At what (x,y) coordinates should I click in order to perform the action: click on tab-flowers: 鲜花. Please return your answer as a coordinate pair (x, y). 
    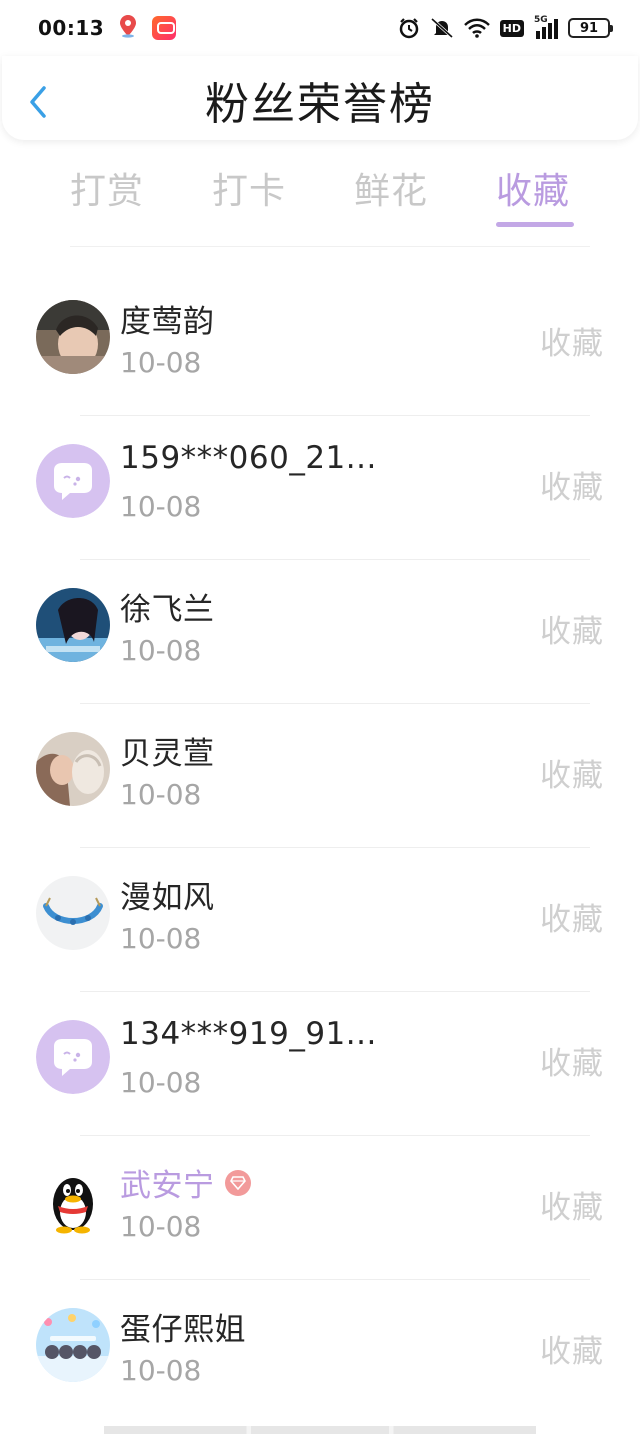
    Looking at the image, I should click on (391, 195).